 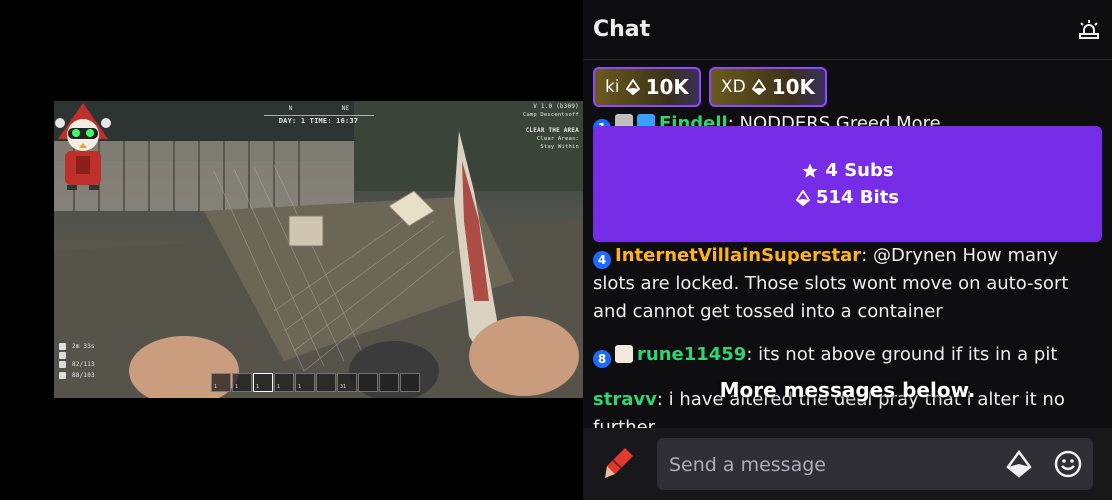 I want to click on subscriber-badge: 4, so click(x=602, y=260).